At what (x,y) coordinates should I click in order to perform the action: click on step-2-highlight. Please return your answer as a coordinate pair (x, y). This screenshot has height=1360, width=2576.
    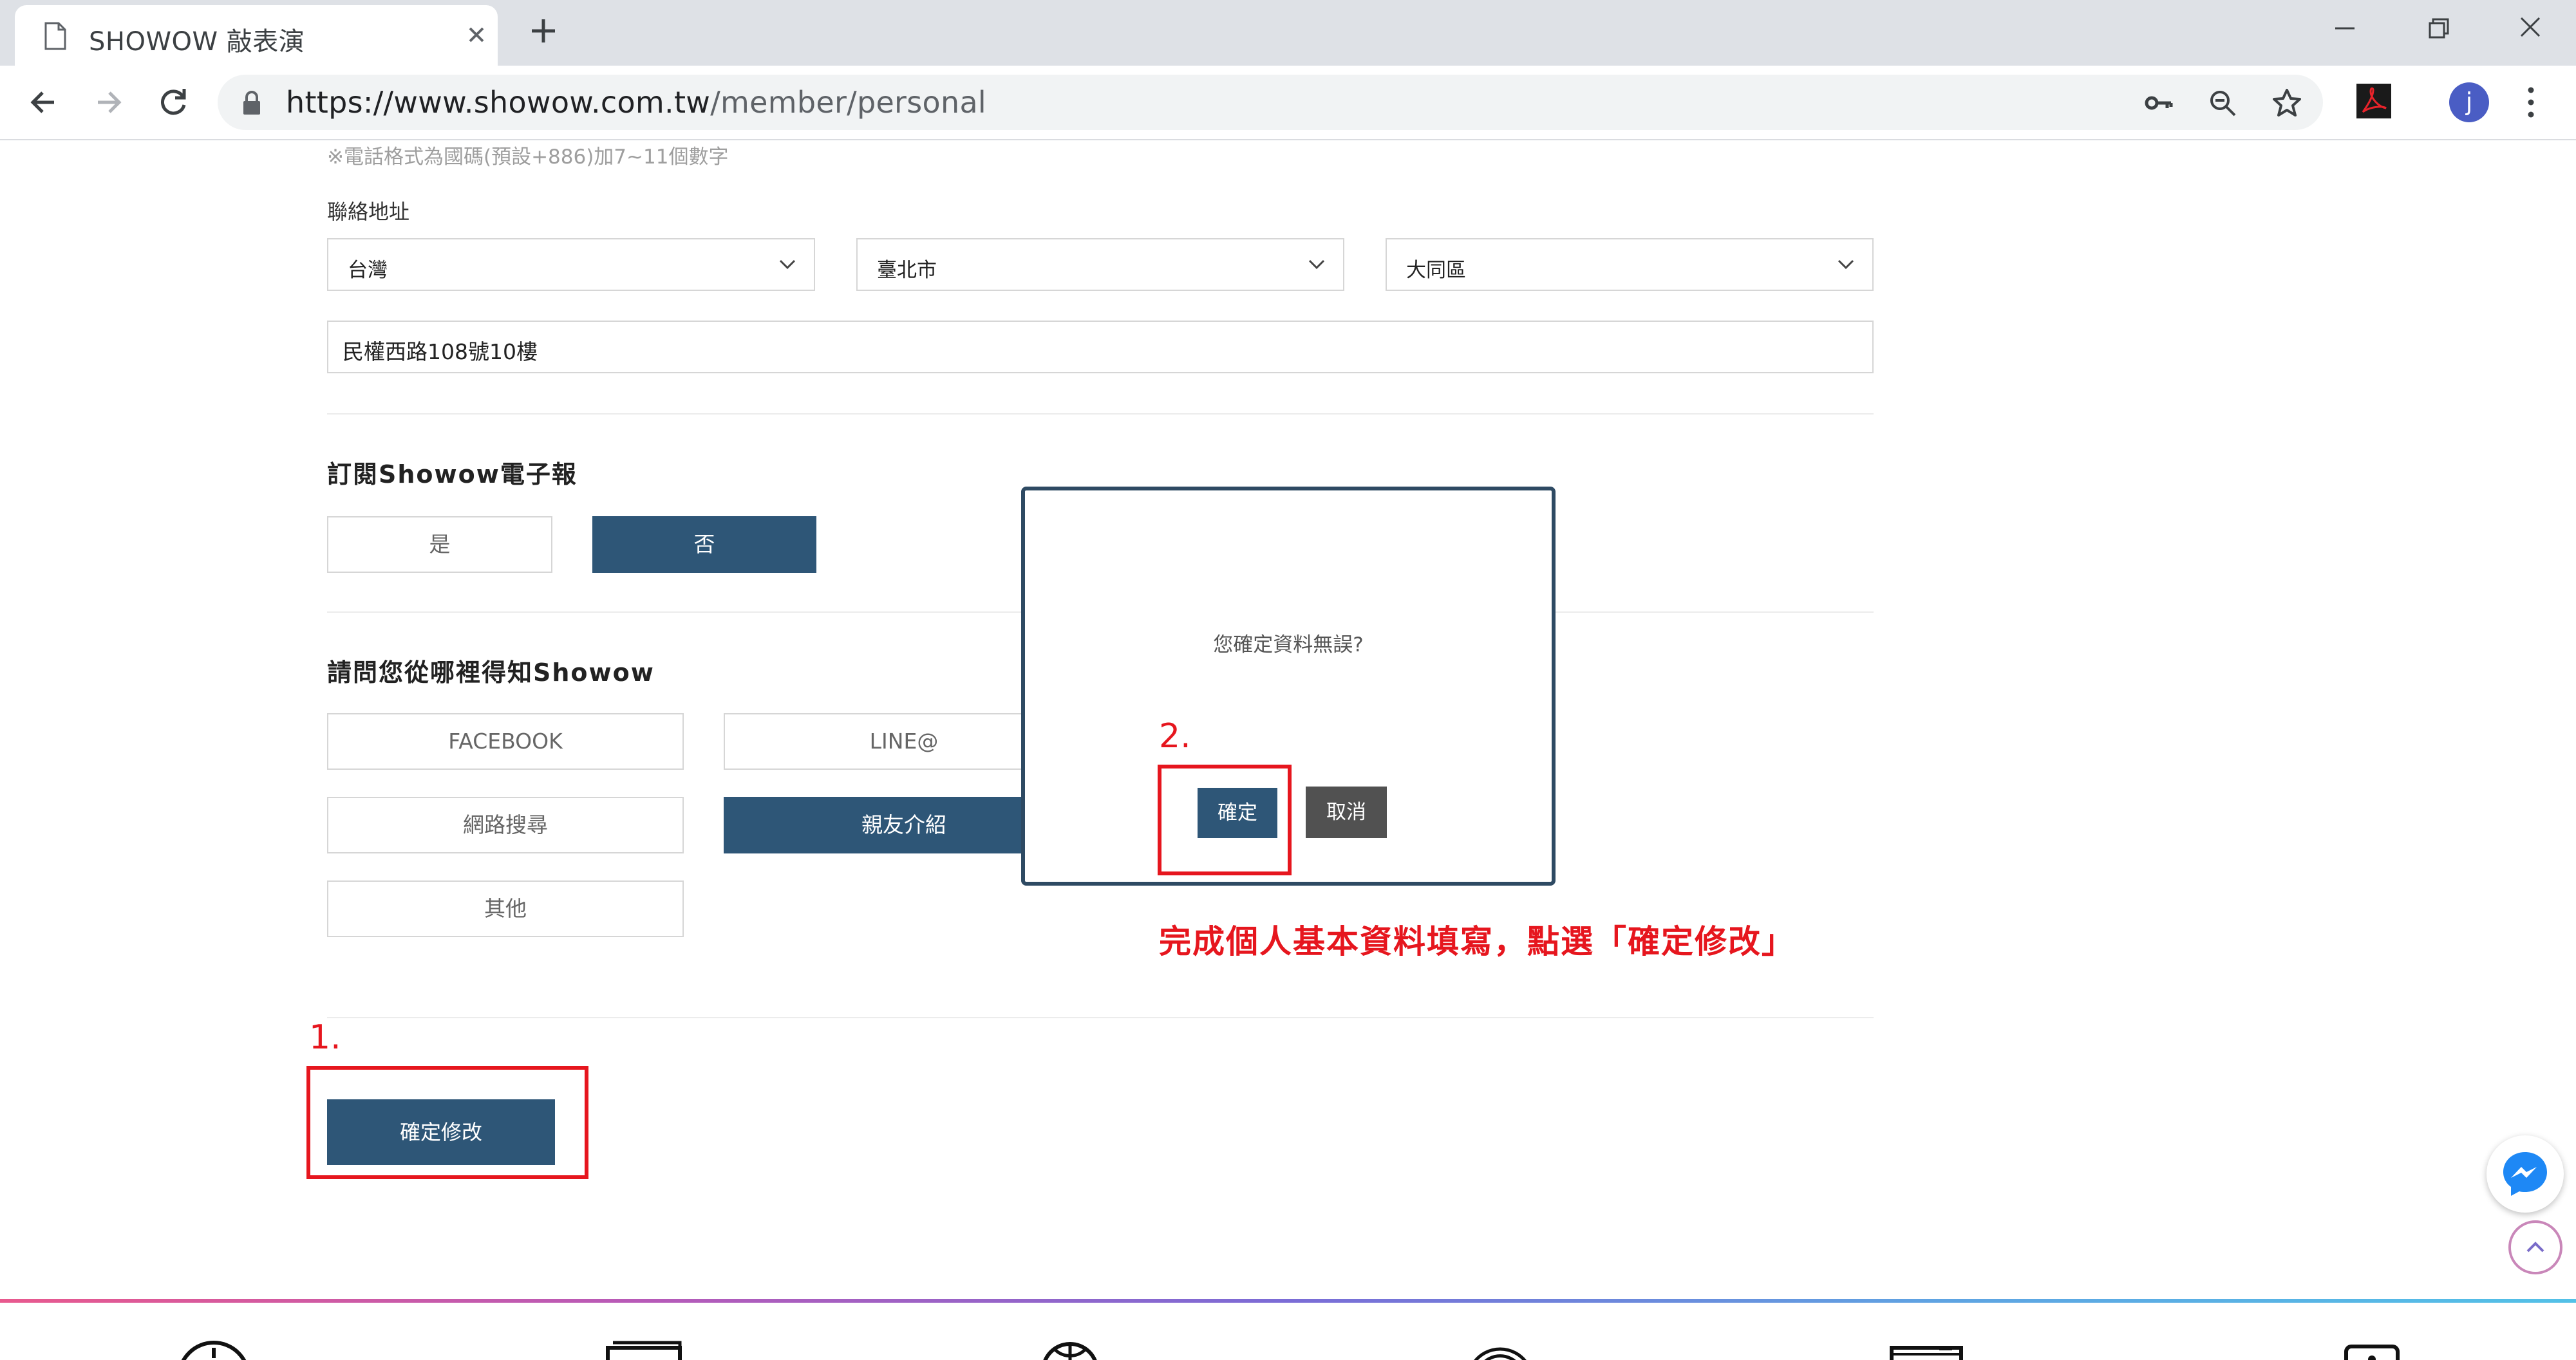
    Looking at the image, I should click on (1225, 820).